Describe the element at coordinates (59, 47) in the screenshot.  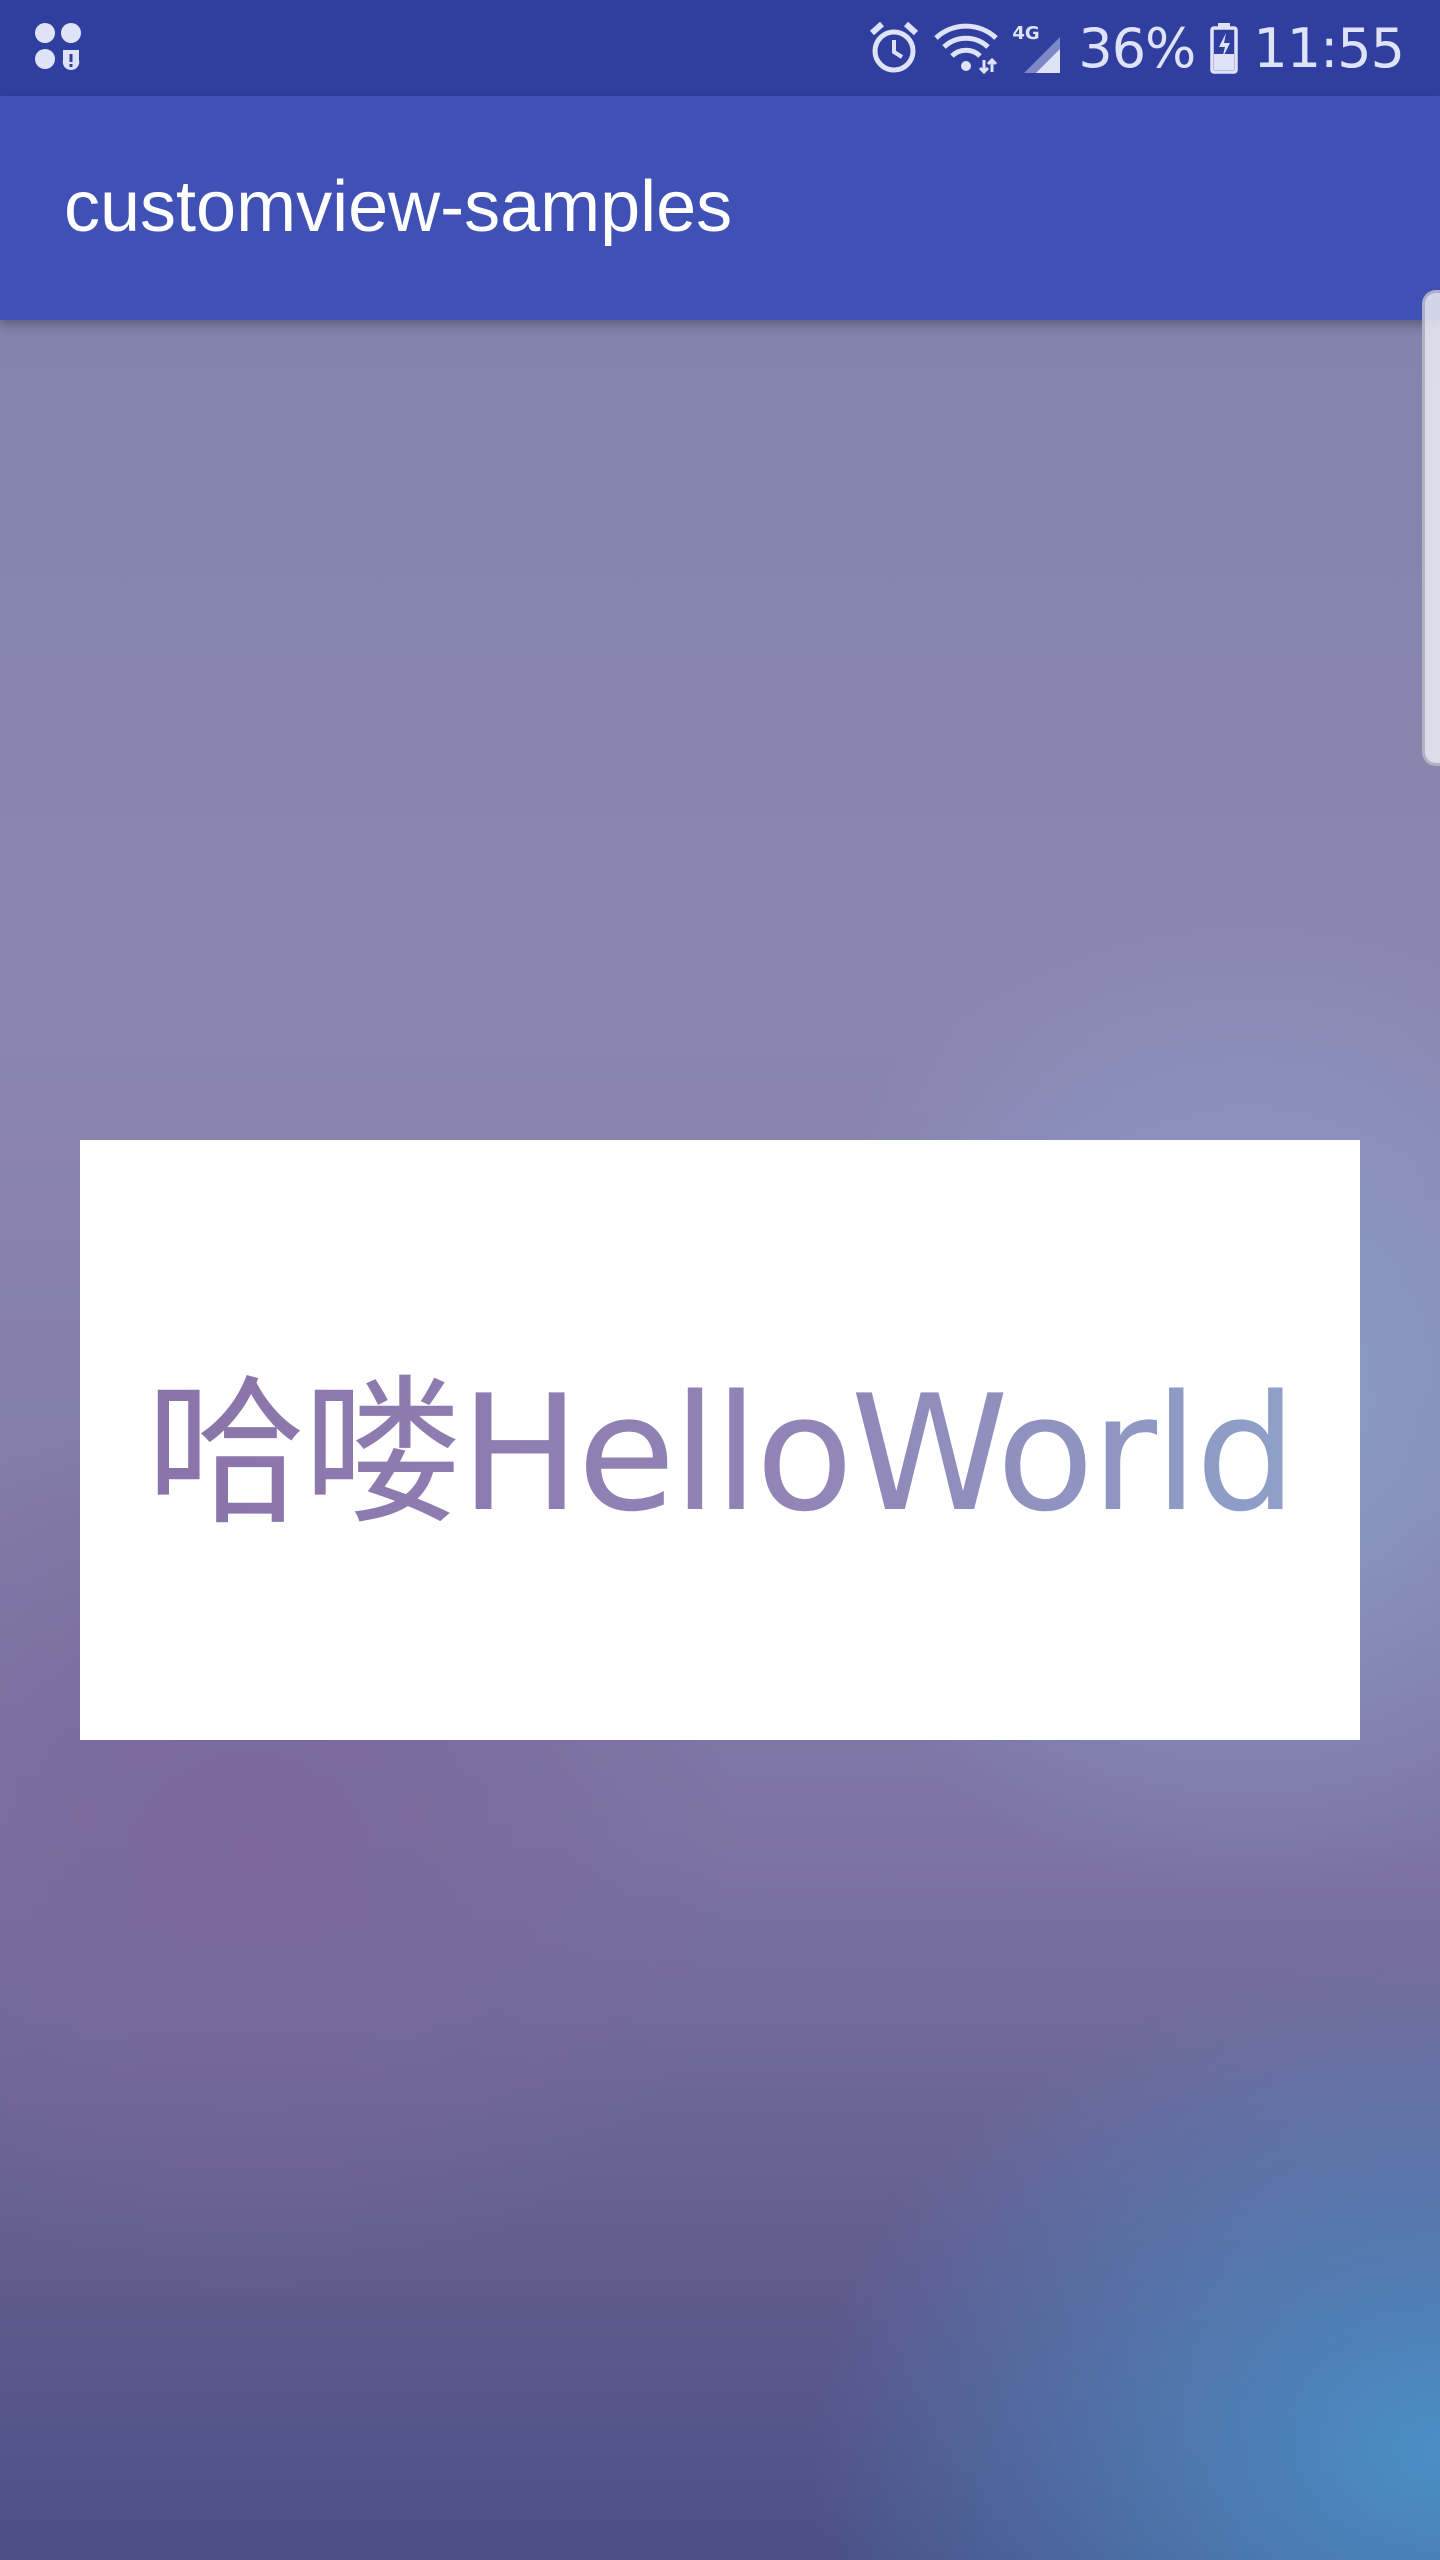
I see `notification-grid-icon` at that location.